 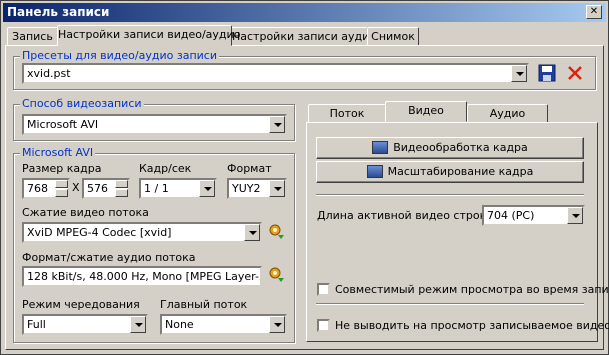 What do you see at coordinates (304, 12) in the screenshot?
I see `title-bar: Панель записи ✕` at bounding box center [304, 12].